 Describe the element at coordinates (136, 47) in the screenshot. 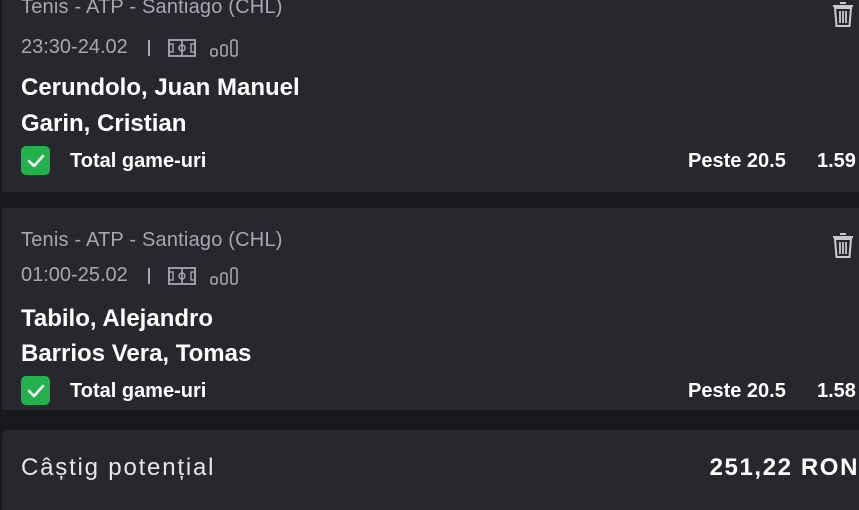

I see `match-meta: 23:30-24.02` at that location.